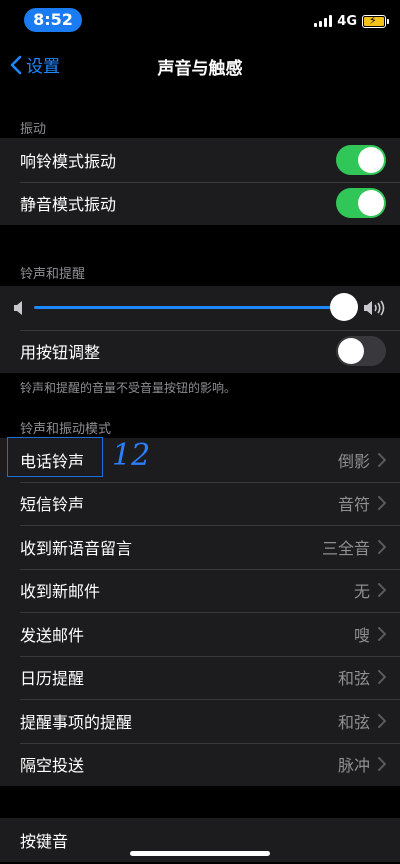 This screenshot has height=864, width=400. I want to click on section-header-ringer: 铃声和提醒, so click(53, 274).